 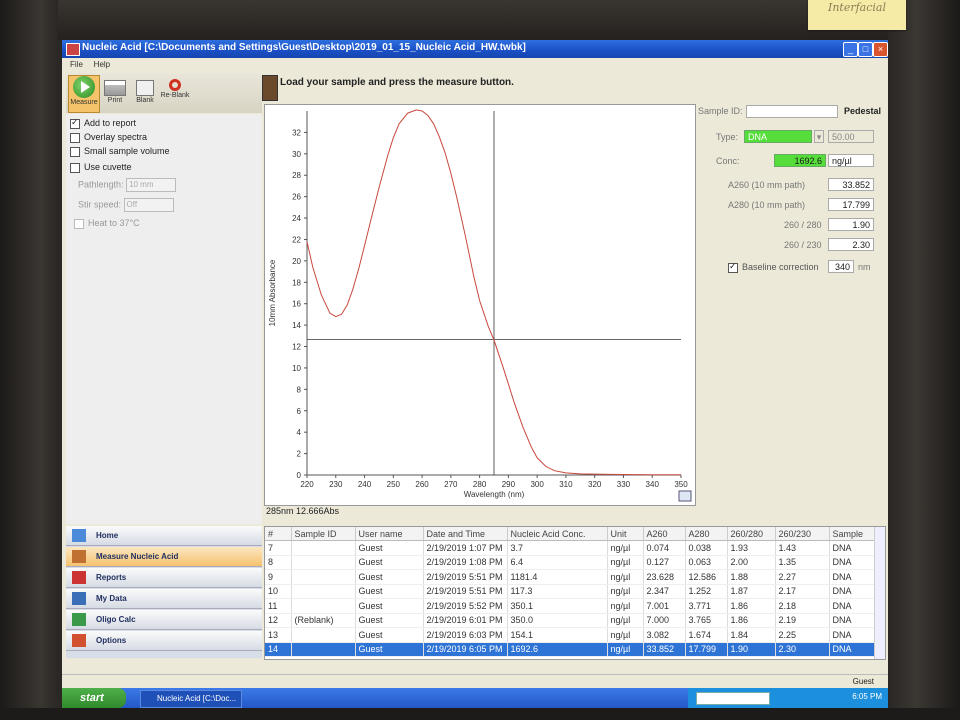 I want to click on column-header: Nucleic Acid Conc., so click(x=557, y=534).